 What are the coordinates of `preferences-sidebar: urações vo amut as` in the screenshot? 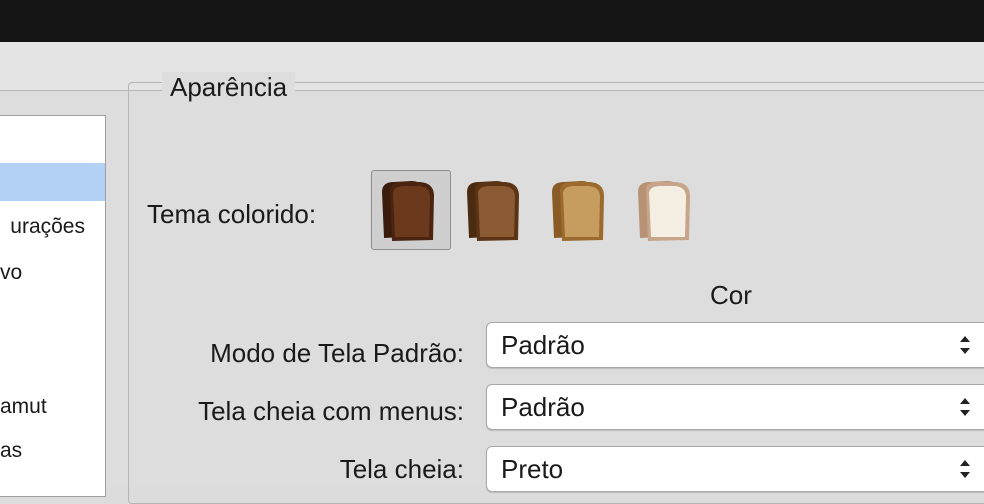 It's located at (53, 306).